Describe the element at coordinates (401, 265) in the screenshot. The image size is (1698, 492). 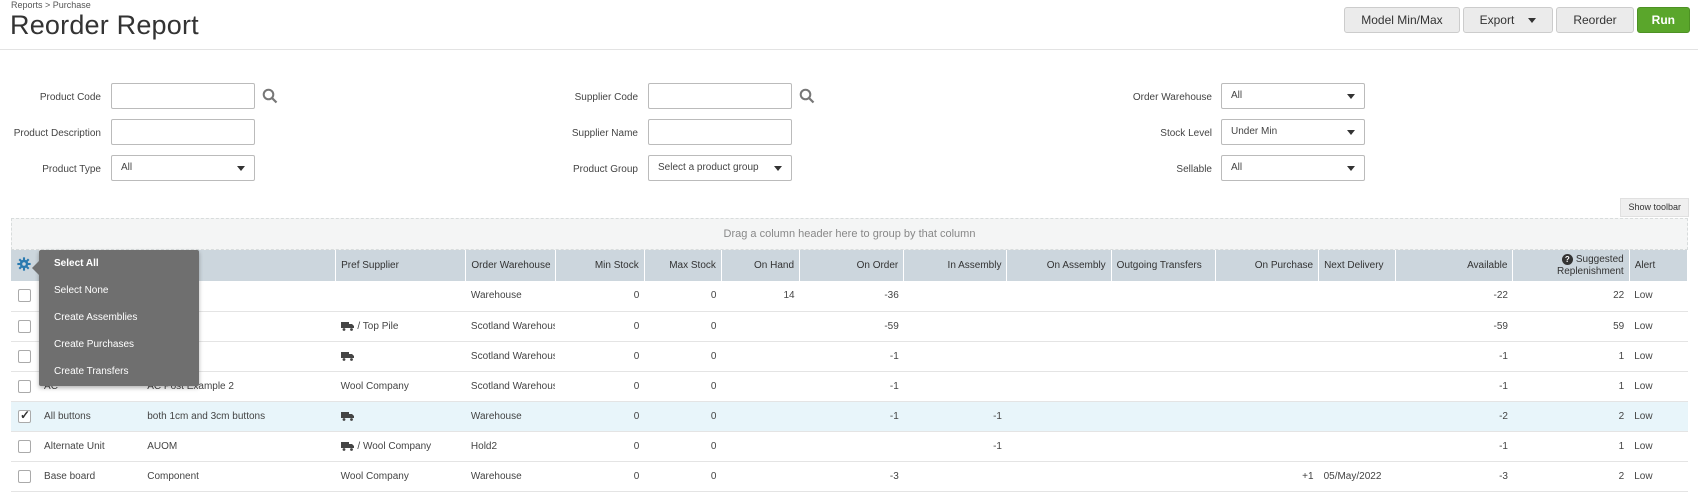
I see `pref-supplier-column-header: Pref Supplier` at that location.